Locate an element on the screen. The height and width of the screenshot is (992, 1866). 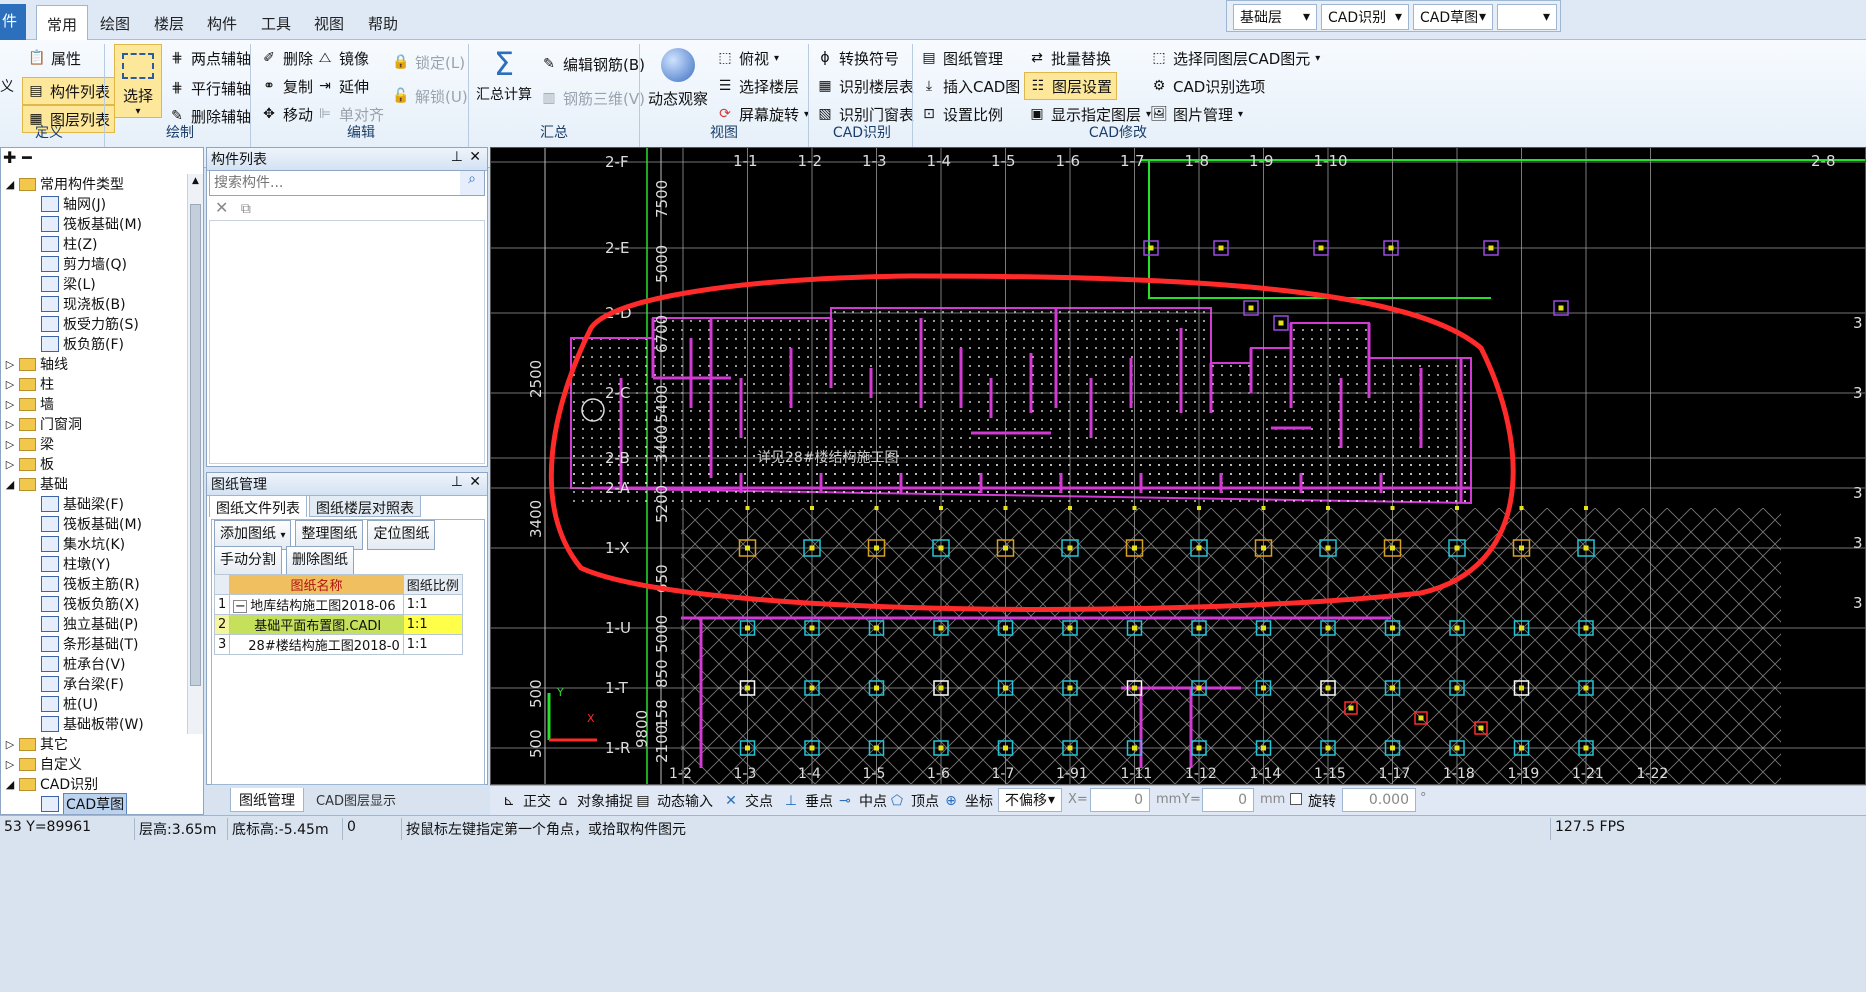
recog-floor-table-button: ▦ 识别楼层表 is located at coordinates (865, 86).